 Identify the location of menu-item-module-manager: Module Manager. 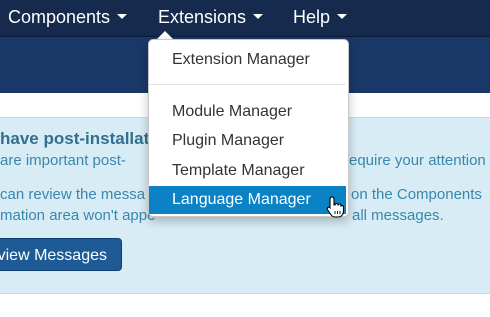
(247, 112).